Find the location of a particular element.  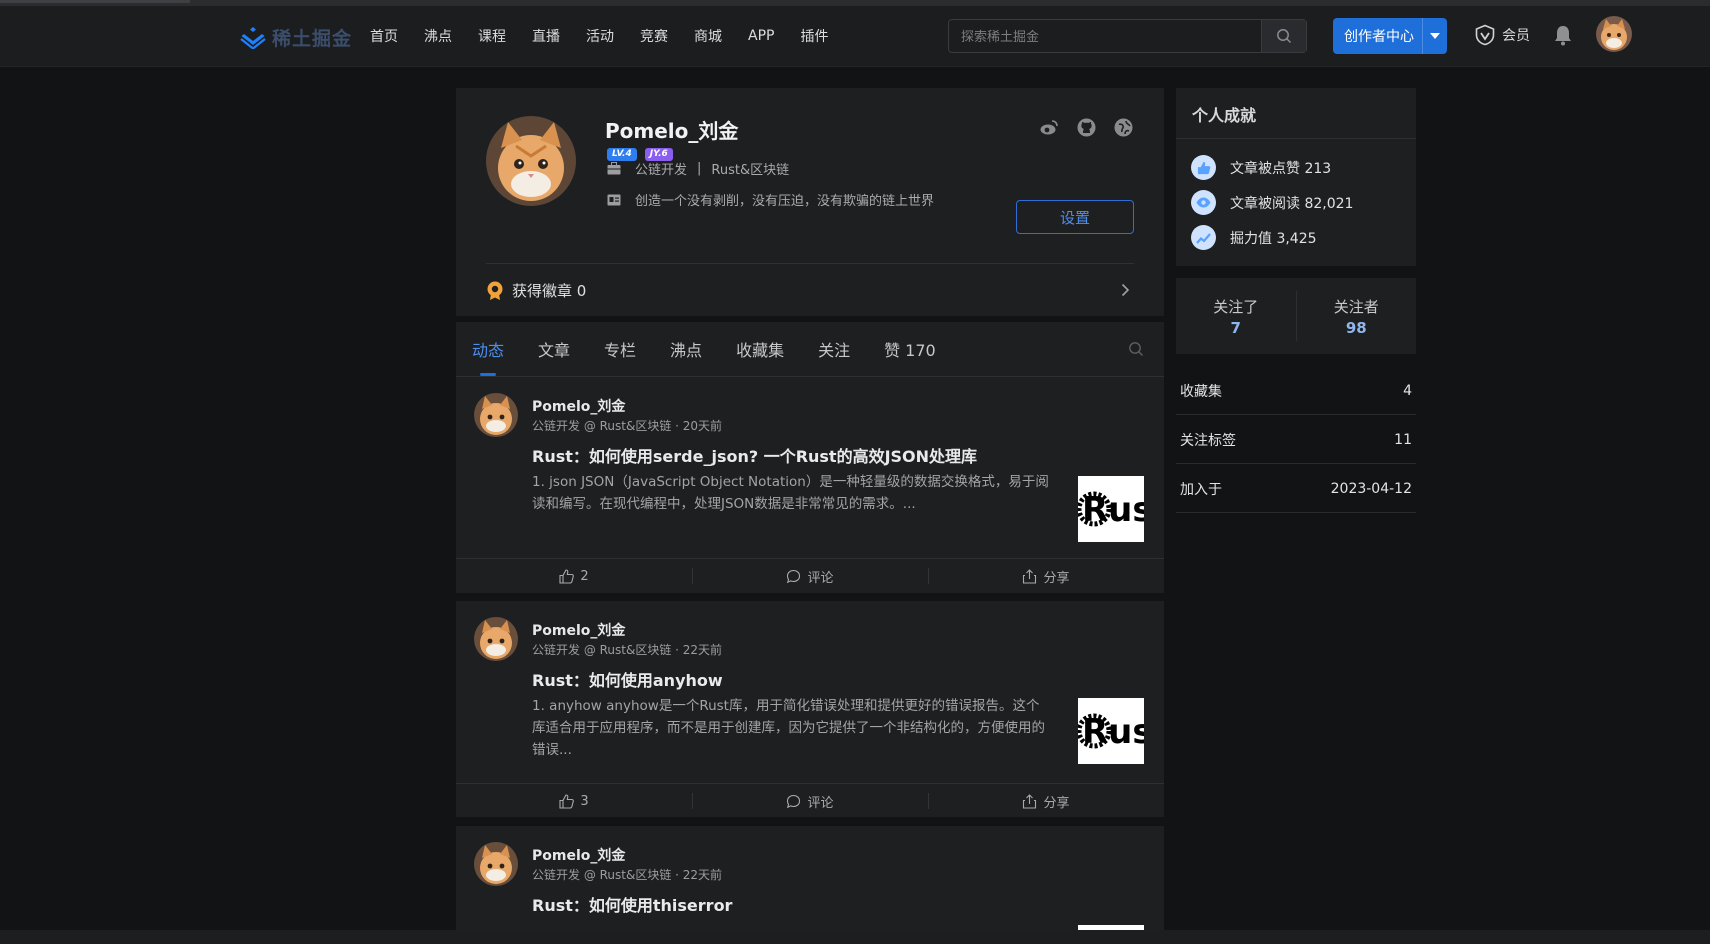

thumbs-up-icon is located at coordinates (567, 576).